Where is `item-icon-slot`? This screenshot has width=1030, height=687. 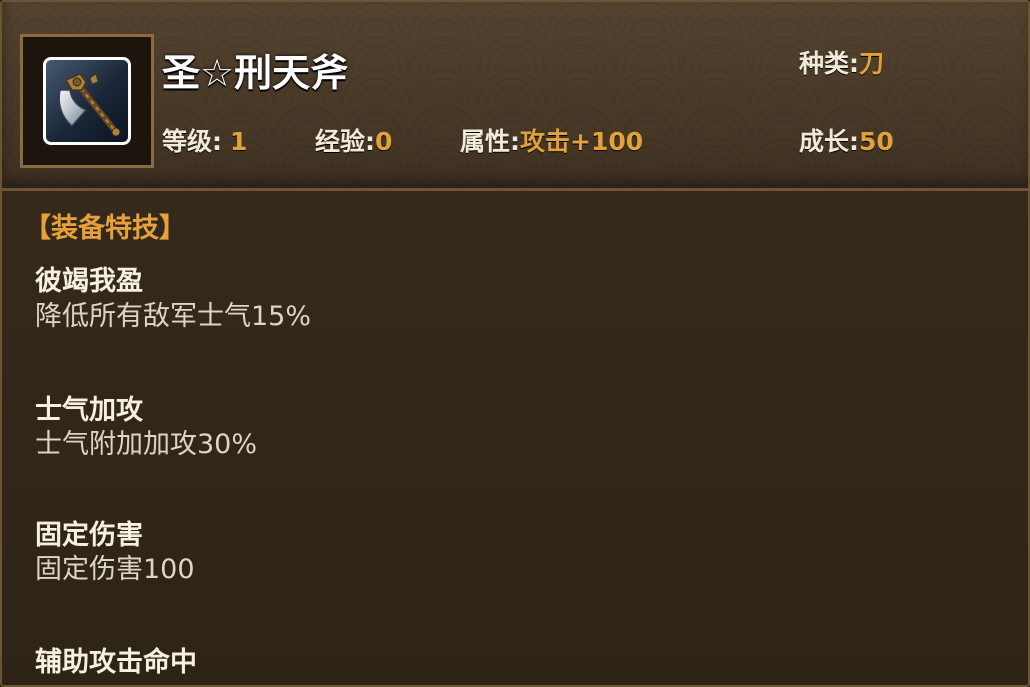
item-icon-slot is located at coordinates (87, 101).